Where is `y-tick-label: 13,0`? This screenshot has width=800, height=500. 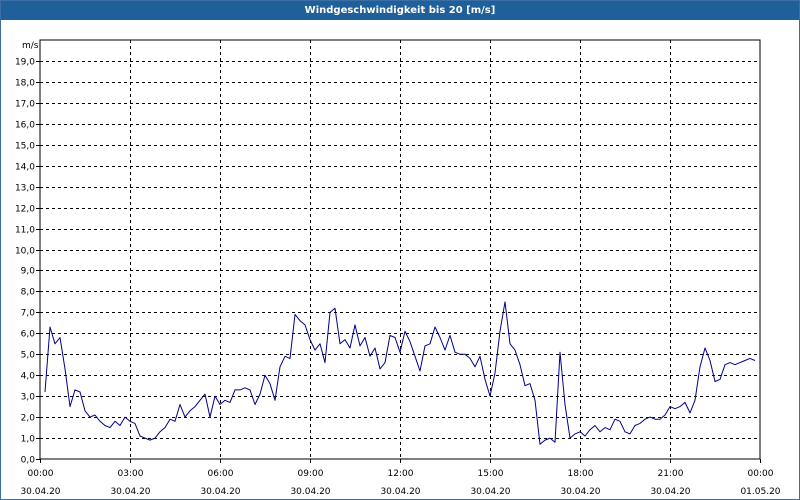 y-tick-label: 13,0 is located at coordinates (25, 189).